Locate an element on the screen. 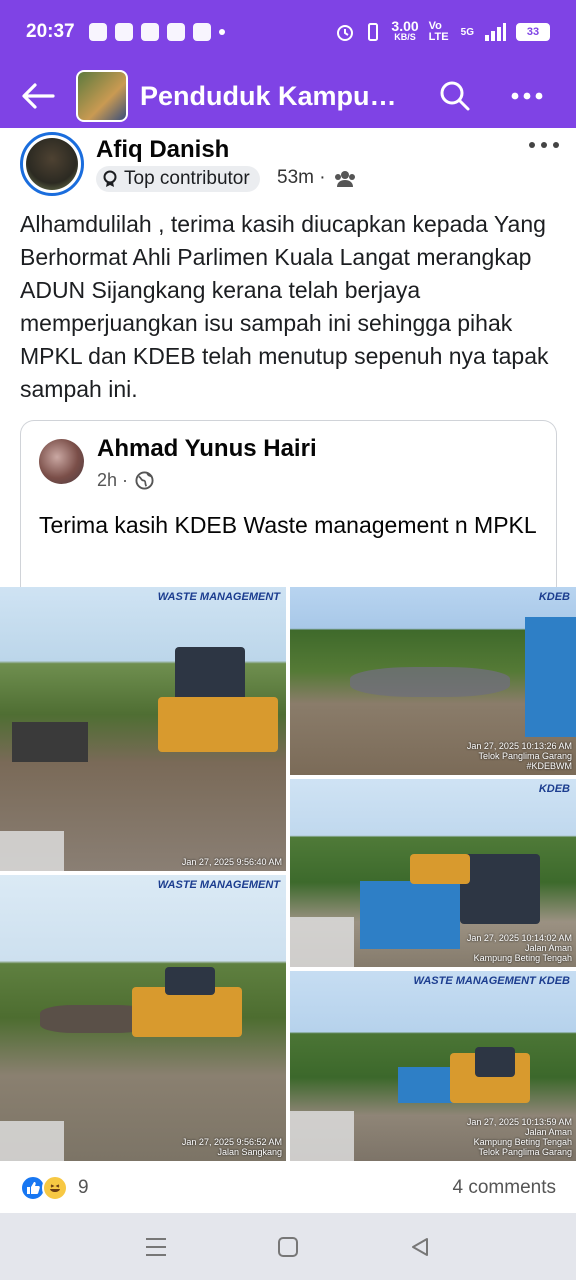  badge-icon is located at coordinates (110, 178).